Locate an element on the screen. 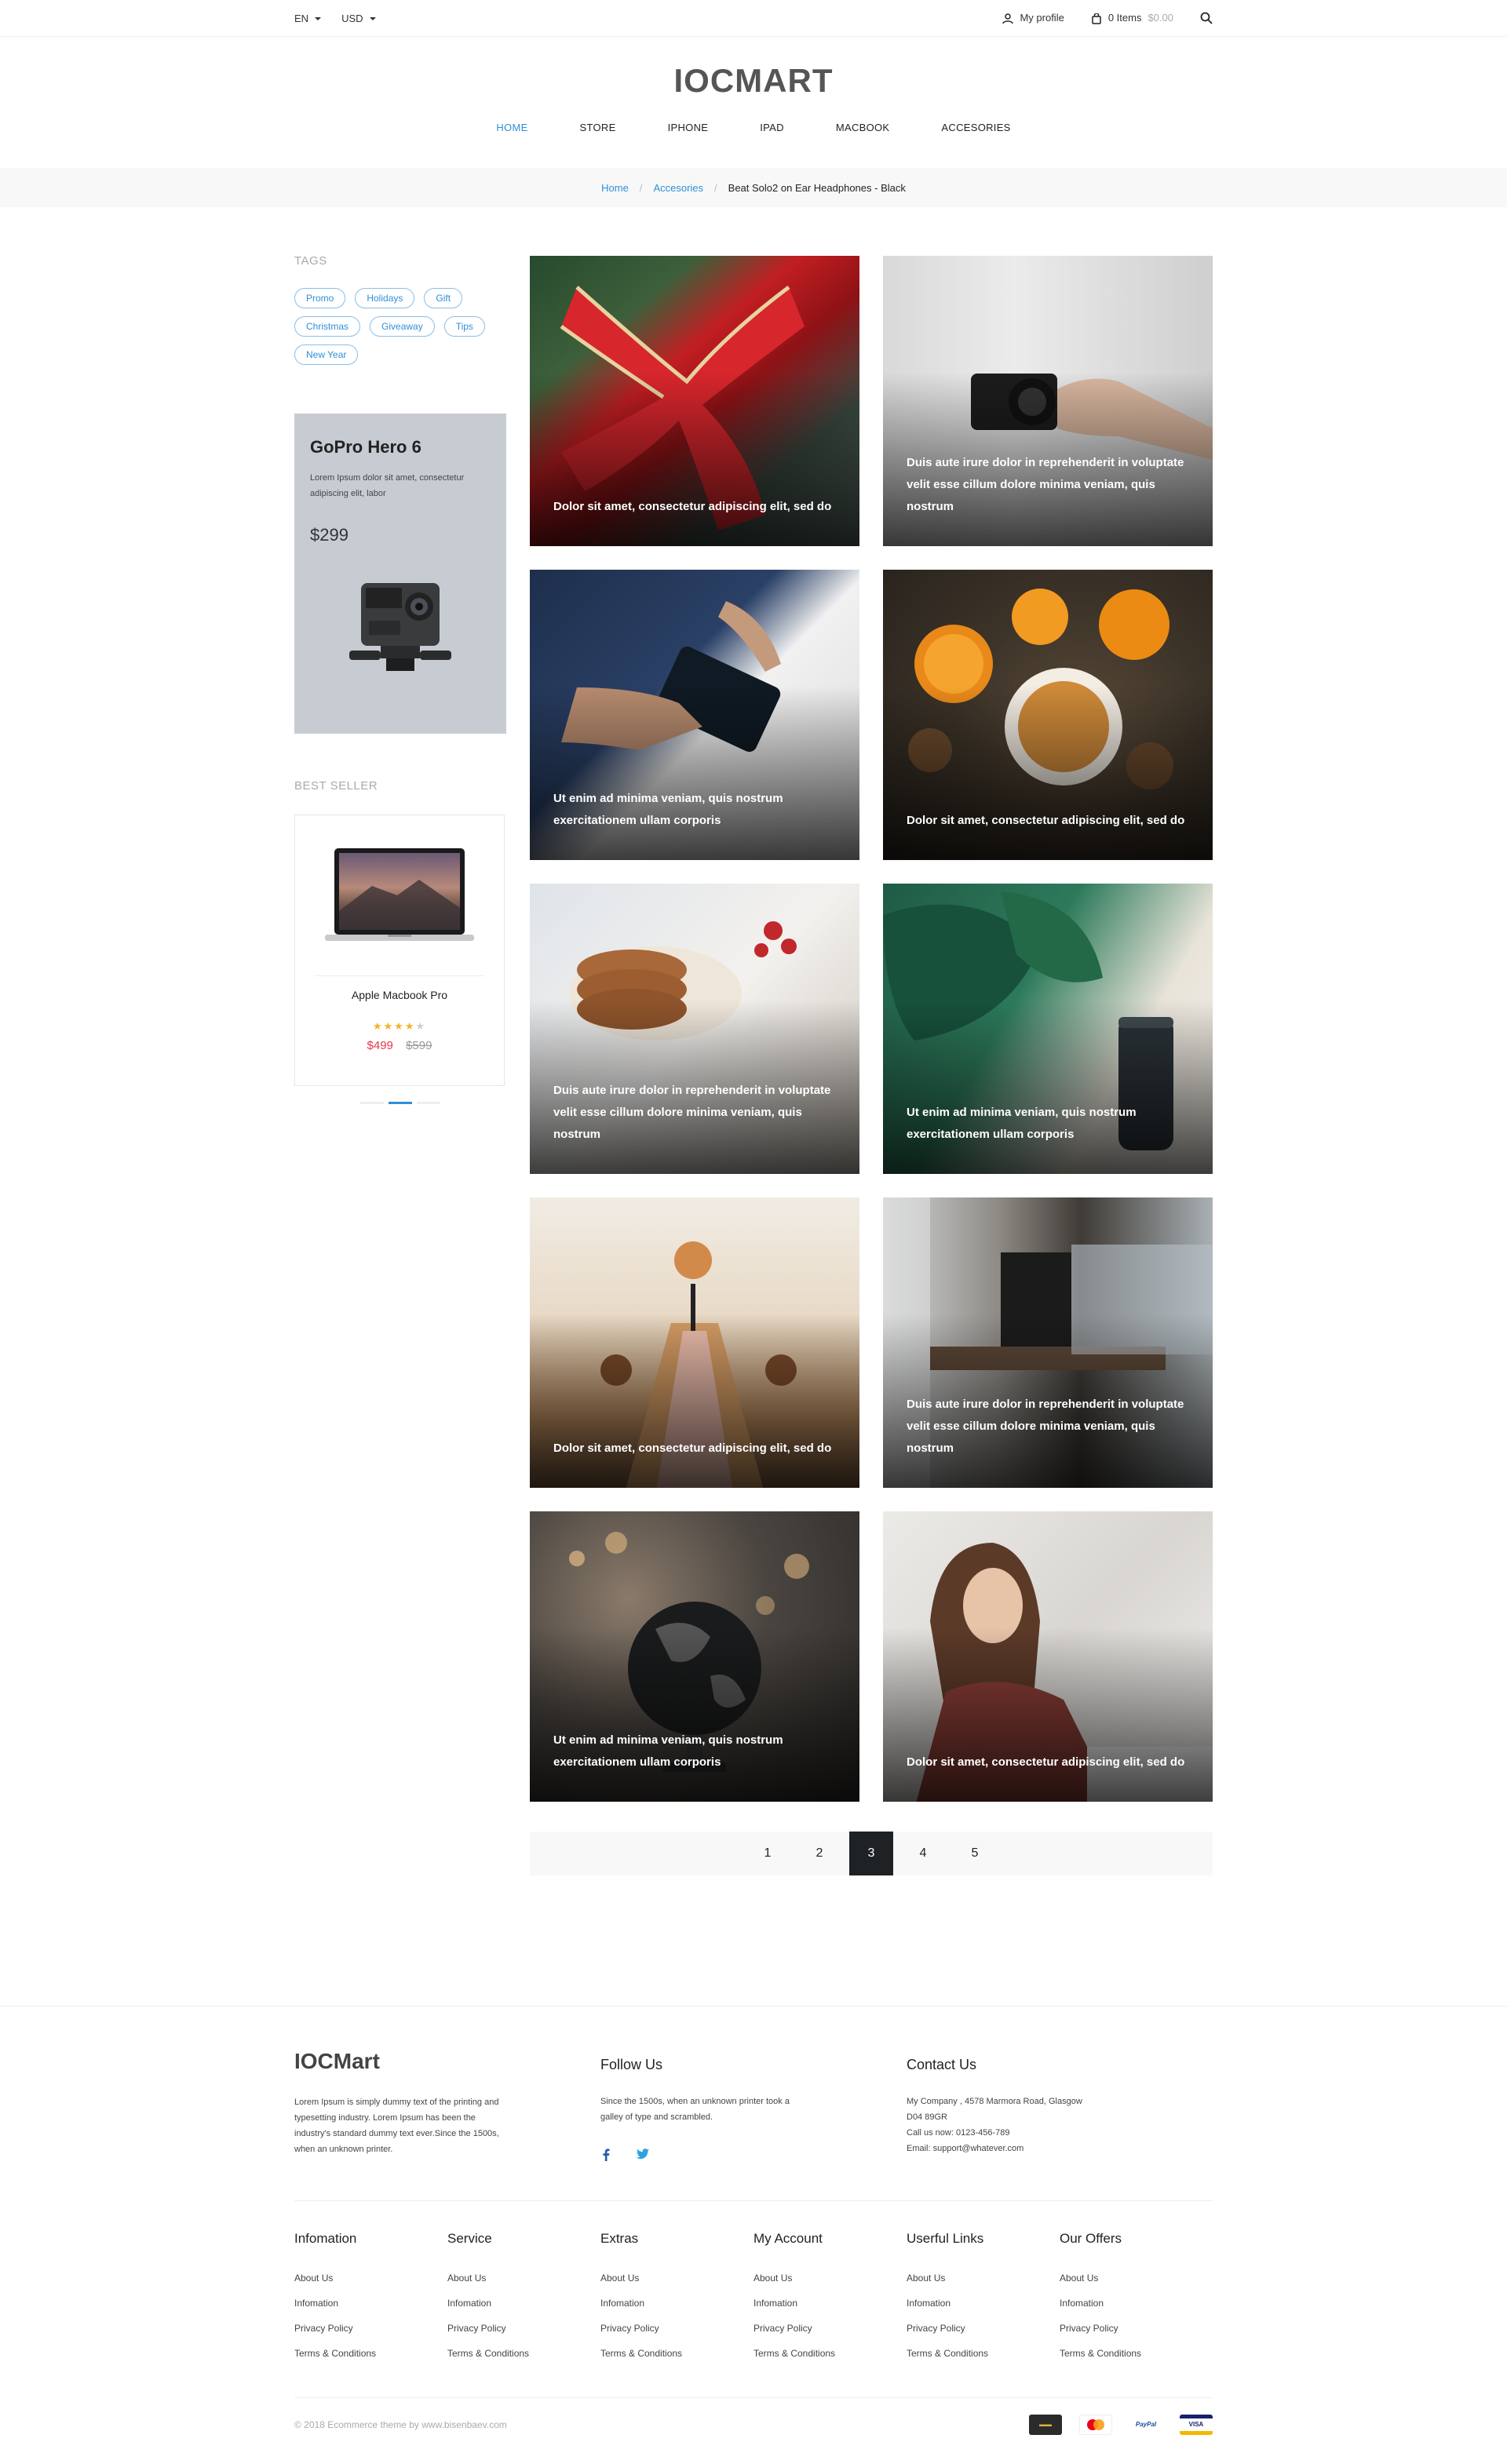  page-3-current: 3 is located at coordinates (871, 1853).